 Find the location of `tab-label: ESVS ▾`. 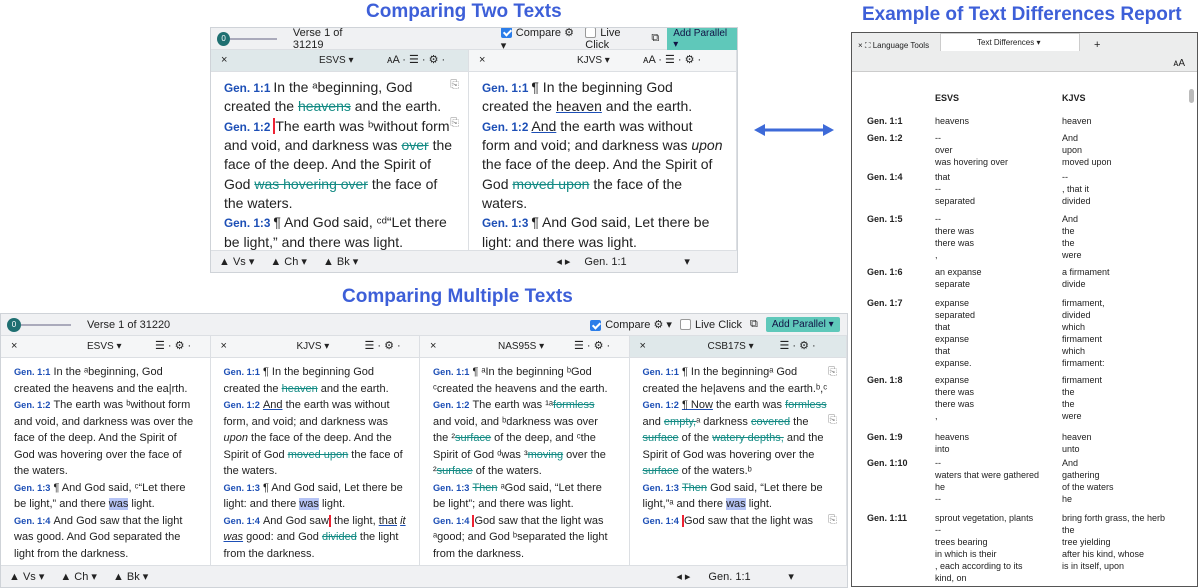

tab-label: ESVS ▾ is located at coordinates (104, 346).